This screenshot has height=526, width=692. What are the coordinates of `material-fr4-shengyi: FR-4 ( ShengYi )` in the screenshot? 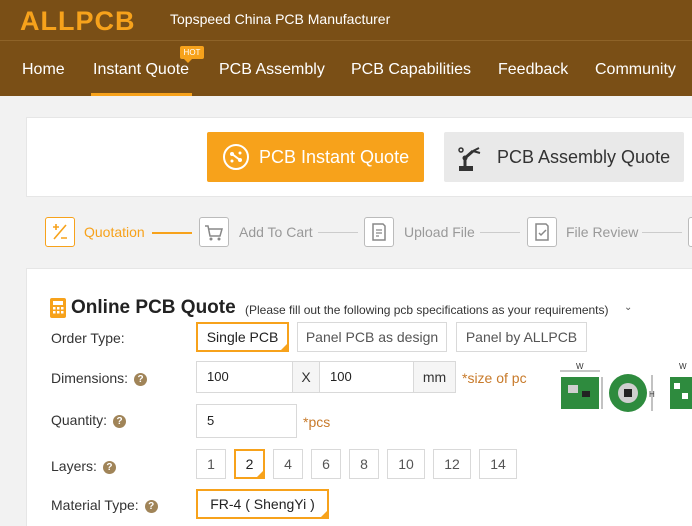 It's located at (262, 504).